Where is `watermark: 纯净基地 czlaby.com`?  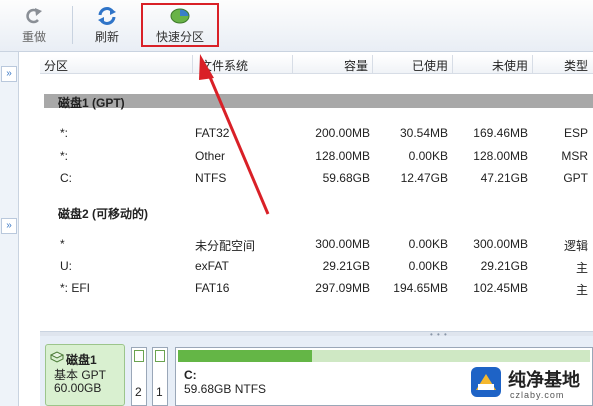
watermark: 纯净基地 czlaby.com is located at coordinates (531, 385).